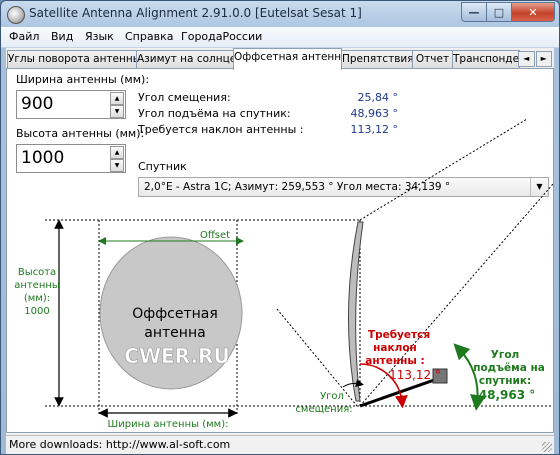 This screenshot has width=560, height=455. I want to click on height-caption-4: 1000, so click(36, 311).